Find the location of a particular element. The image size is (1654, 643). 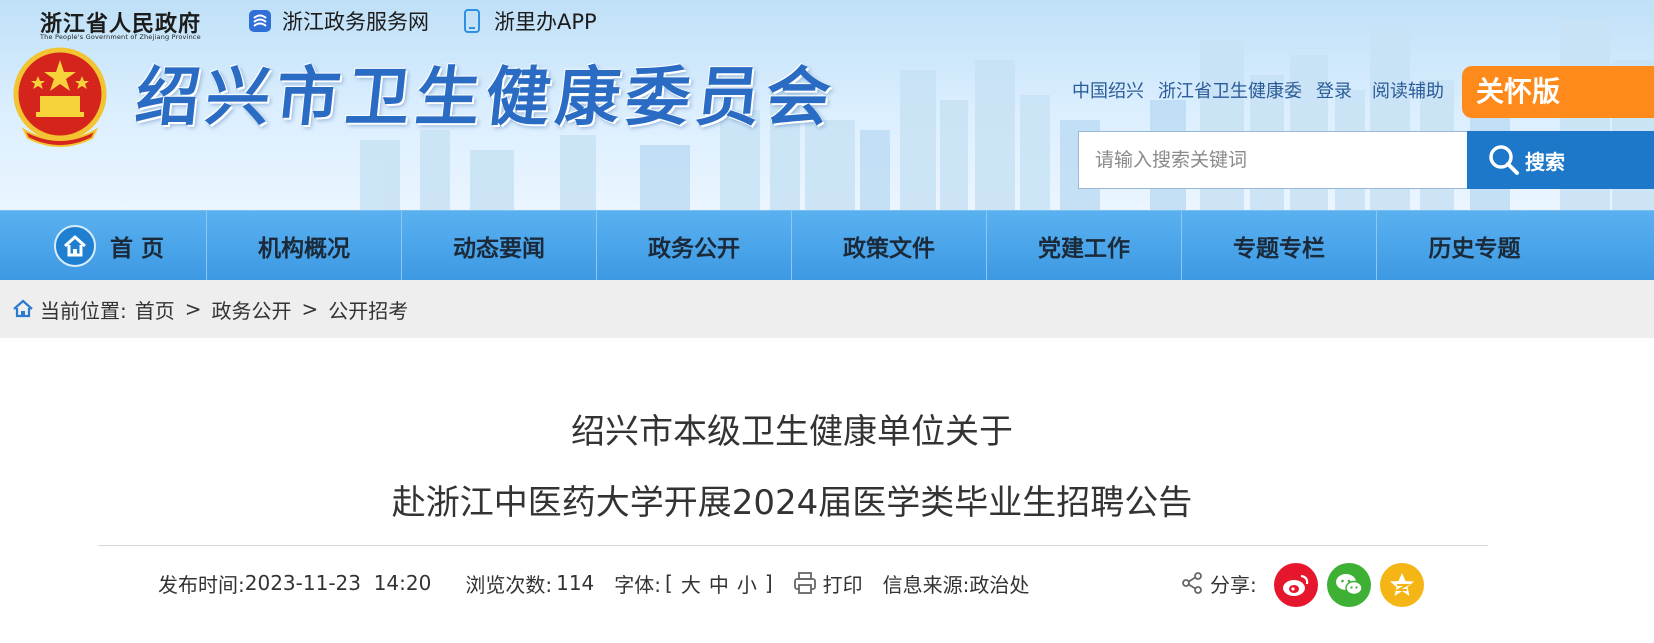

main-nav: 首 页 机构概况 动态要闻 政务公开 政策文件 党建工作 专题专栏 历史专题 is located at coordinates (827, 245).